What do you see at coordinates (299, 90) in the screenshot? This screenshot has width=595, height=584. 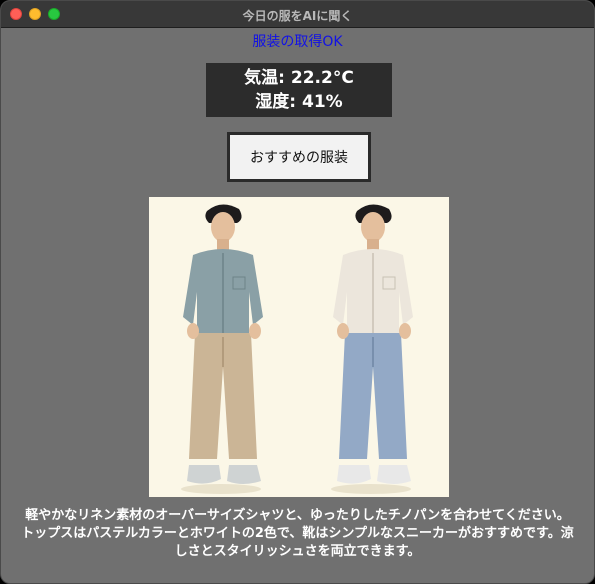 I see `weather-panel: 気温: 22.2°C 湿度: 41%` at bounding box center [299, 90].